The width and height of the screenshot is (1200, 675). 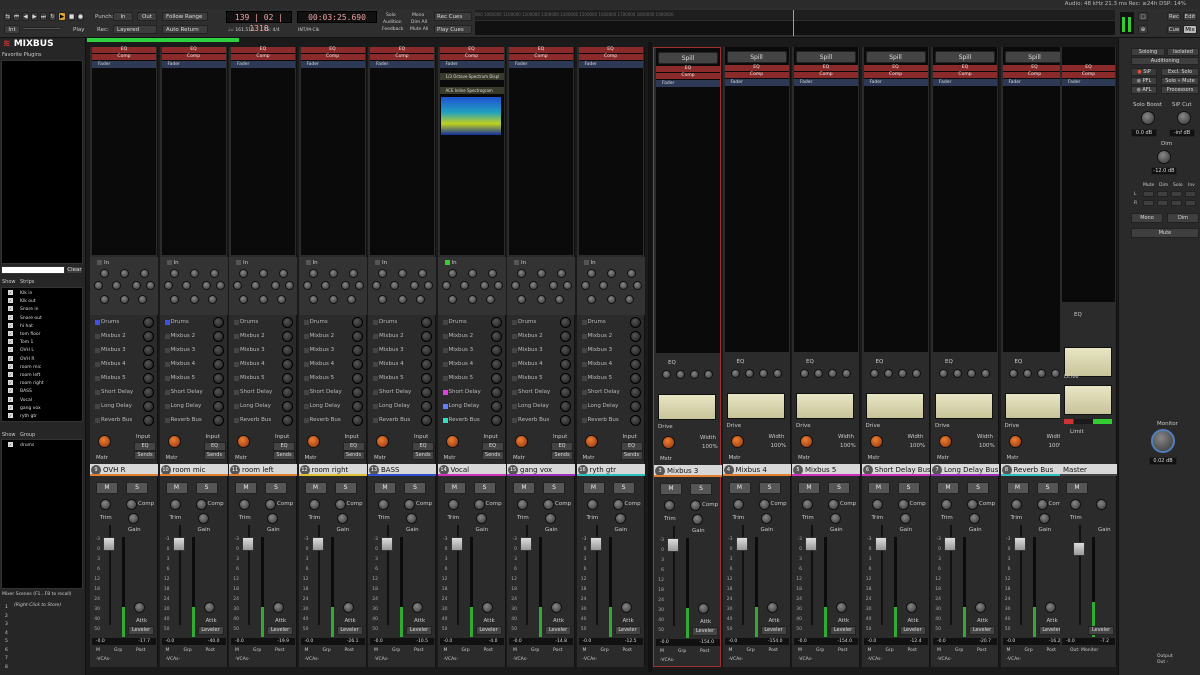 What do you see at coordinates (1088, 470) in the screenshot?
I see `strip-name: Master` at bounding box center [1088, 470].